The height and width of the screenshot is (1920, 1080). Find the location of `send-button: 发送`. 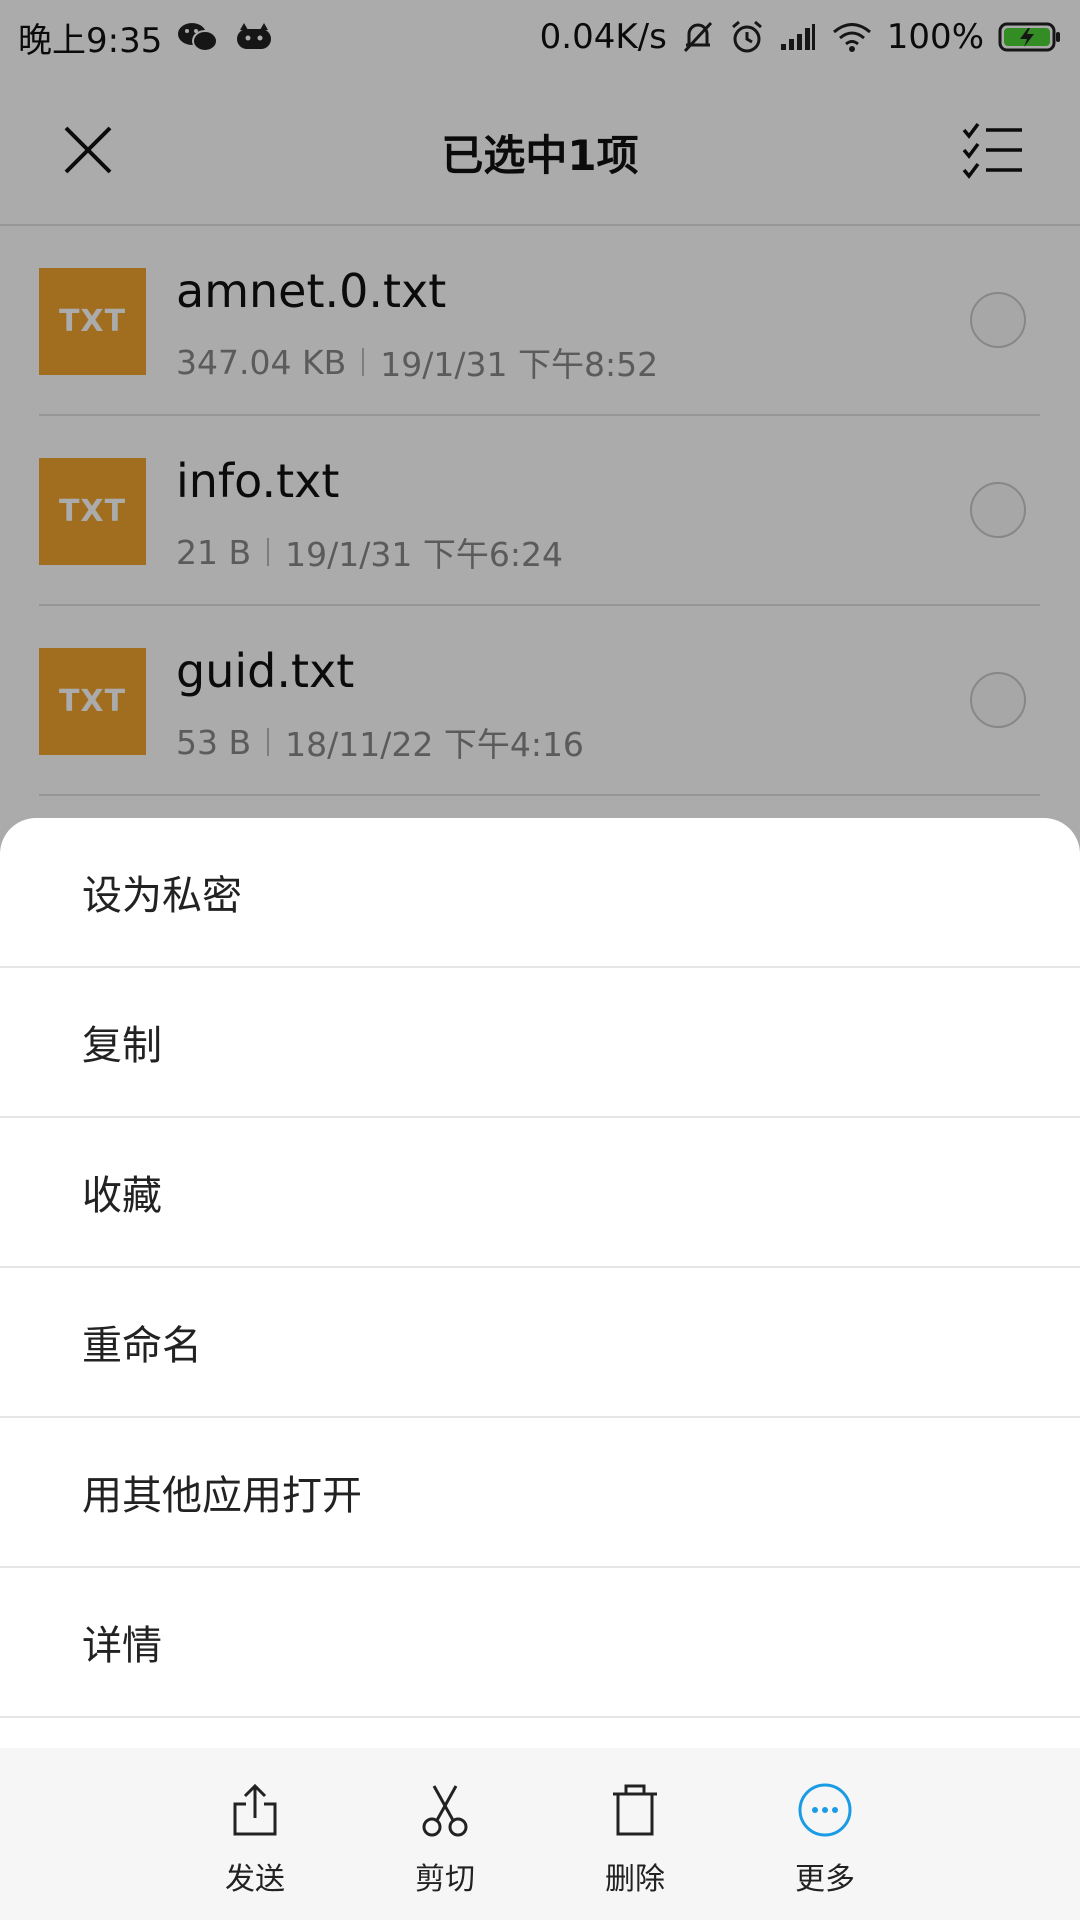

send-button: 发送 is located at coordinates (255, 1838).